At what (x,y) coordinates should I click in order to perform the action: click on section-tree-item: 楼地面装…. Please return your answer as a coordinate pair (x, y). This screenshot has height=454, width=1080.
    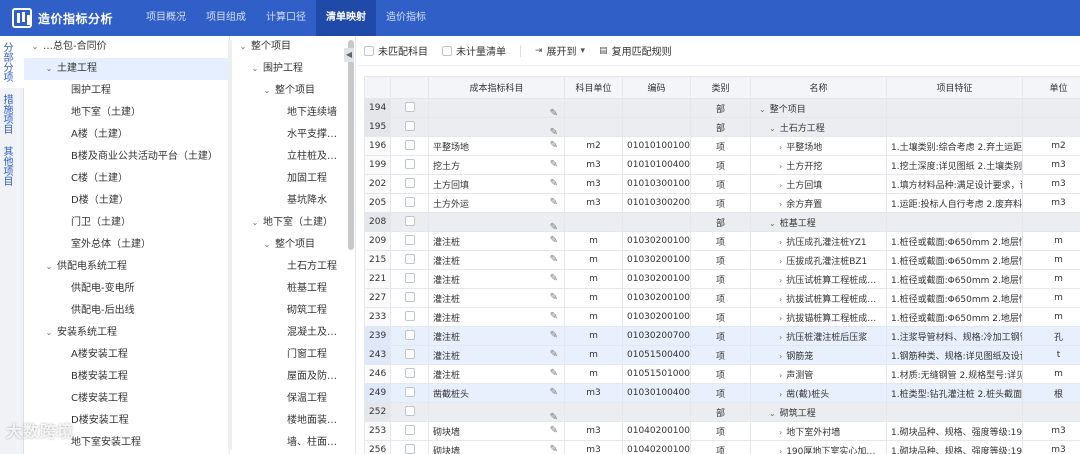
    Looking at the image, I should click on (293, 421).